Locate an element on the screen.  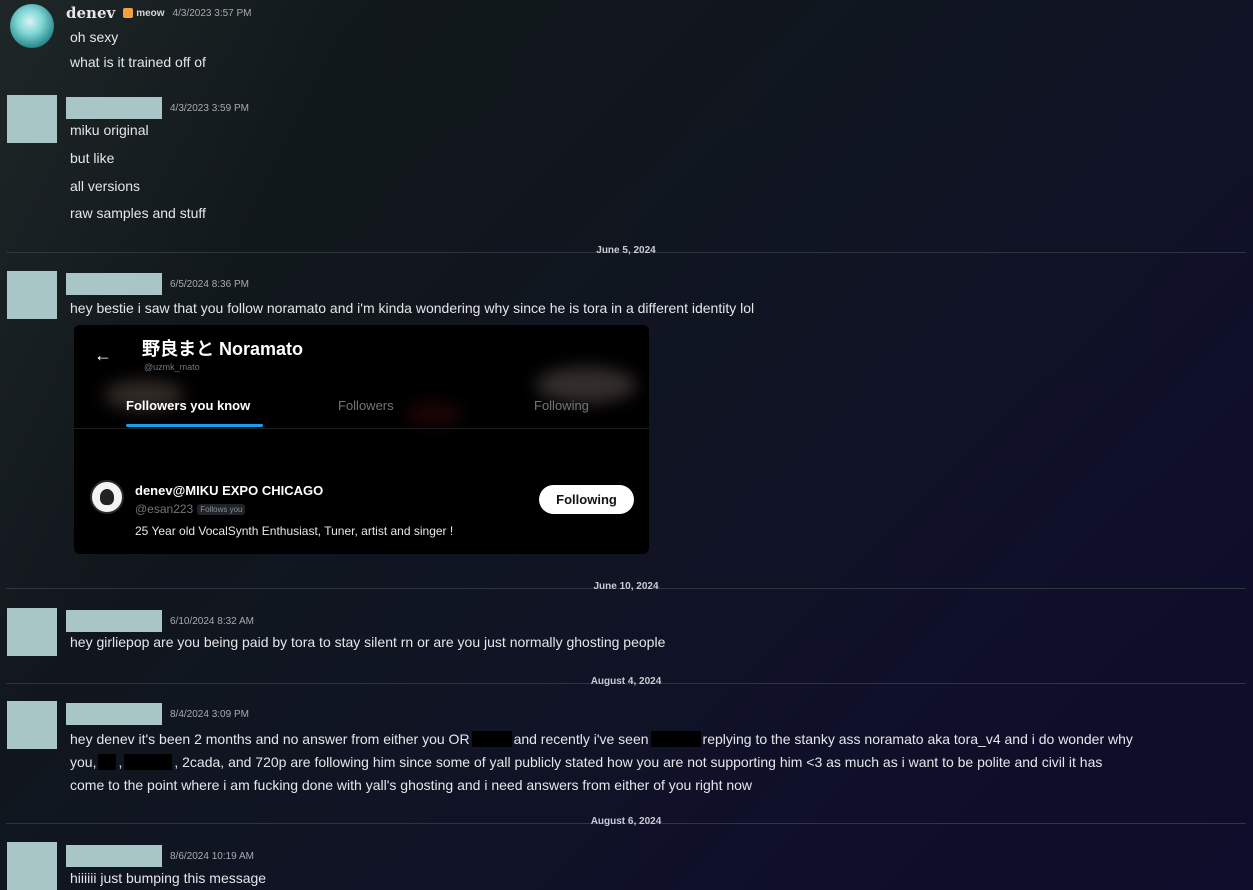
follower-avatar is located at coordinates (107, 497).